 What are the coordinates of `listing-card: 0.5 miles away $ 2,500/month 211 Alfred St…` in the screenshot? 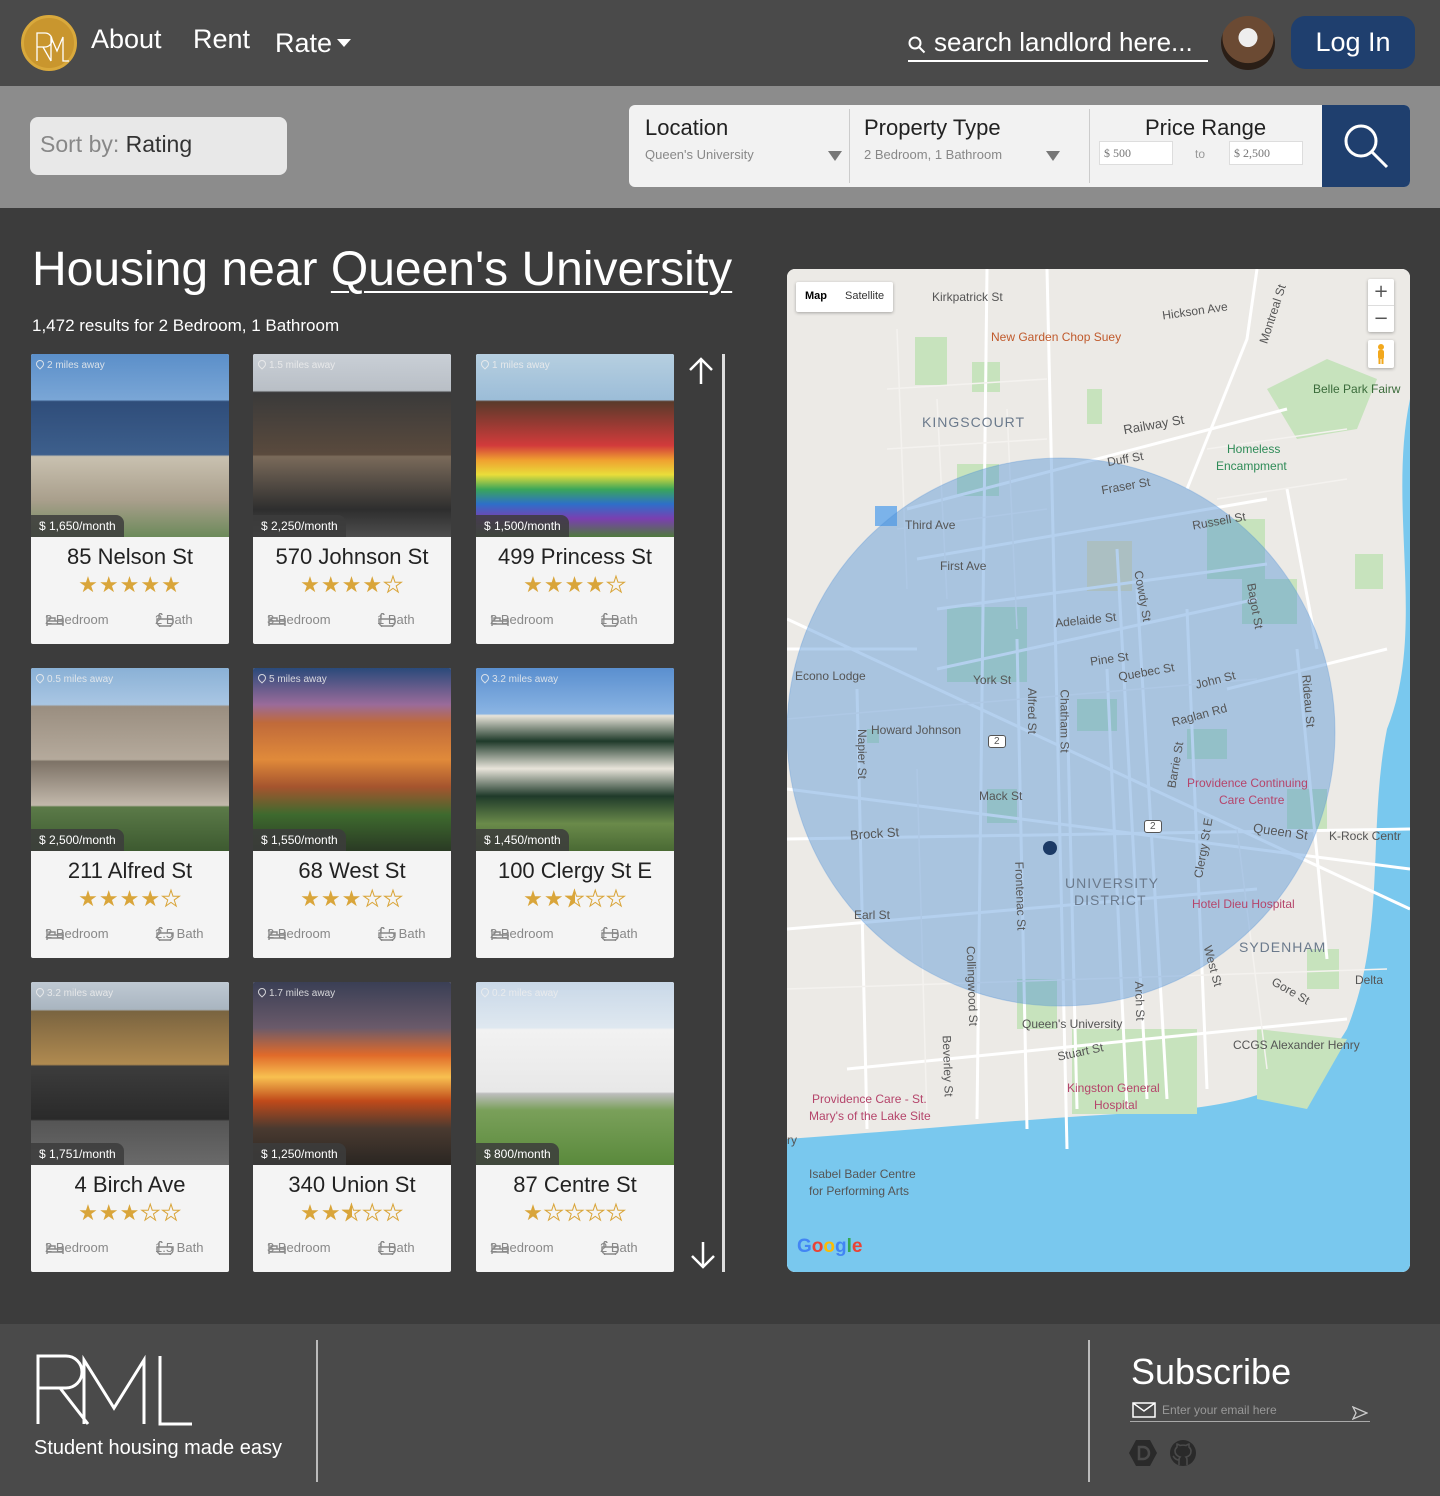 It's located at (130, 813).